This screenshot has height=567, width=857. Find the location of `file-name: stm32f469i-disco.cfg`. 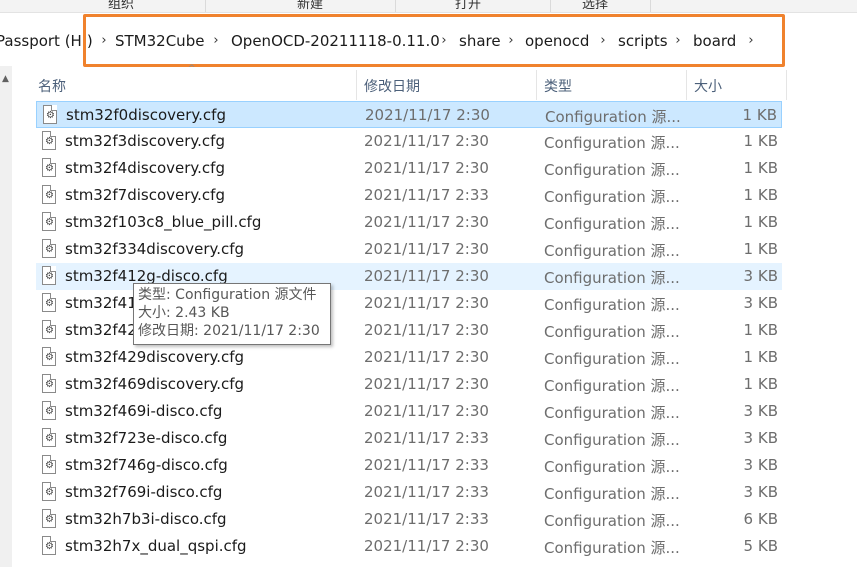

file-name: stm32f469i-disco.cfg is located at coordinates (144, 411).